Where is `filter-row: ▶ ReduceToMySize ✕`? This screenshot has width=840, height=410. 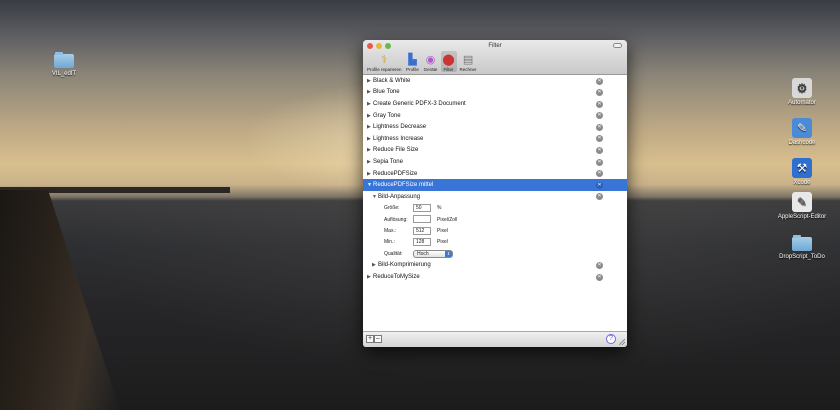 filter-row: ▶ ReduceToMySize ✕ is located at coordinates (495, 277).